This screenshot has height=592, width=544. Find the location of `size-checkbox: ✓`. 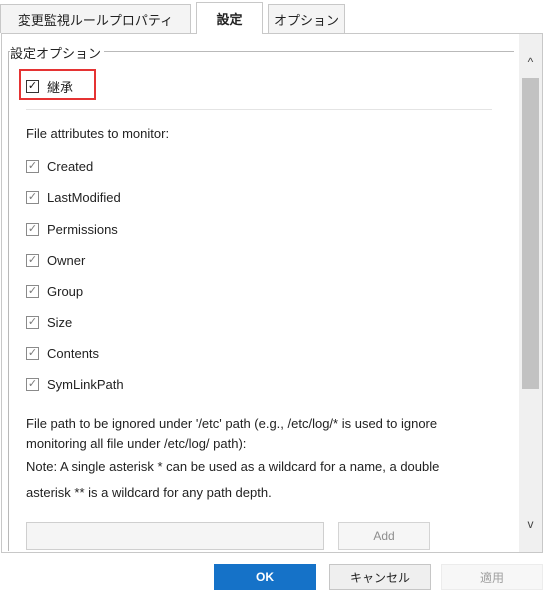

size-checkbox: ✓ is located at coordinates (32, 322).